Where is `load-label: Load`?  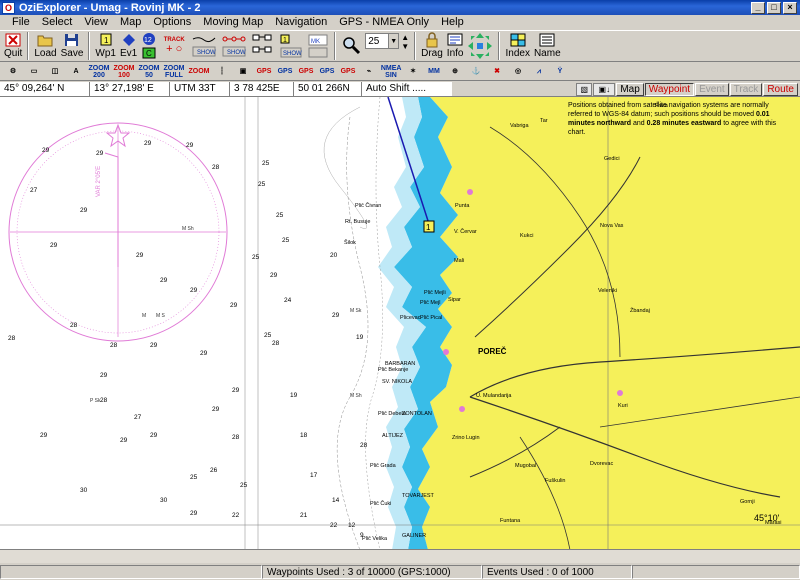
load-label: Load is located at coordinates (45, 53).